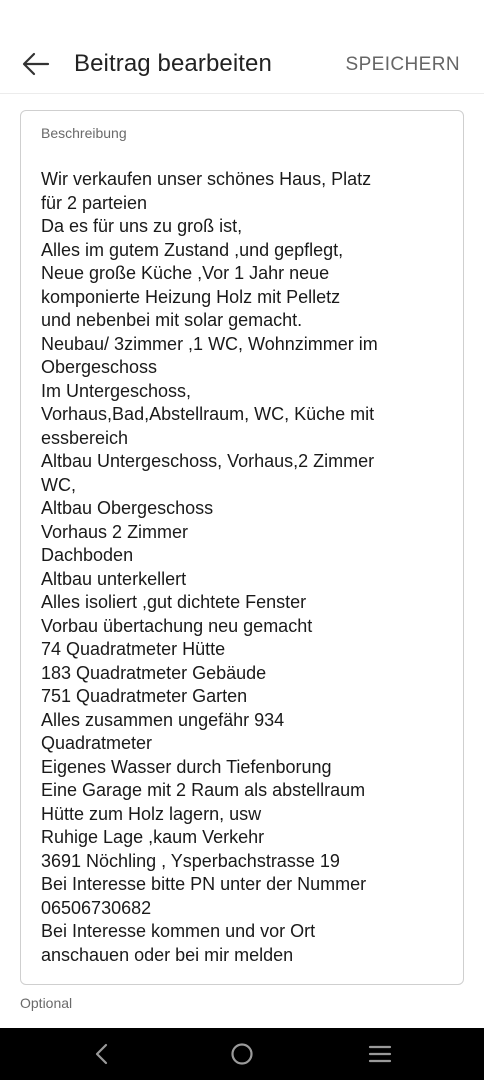 This screenshot has width=484, height=1080. What do you see at coordinates (209, 343) in the screenshot?
I see `description-line: Neubau/ 3zimmer ,1 WC, Wohnzimmer im` at bounding box center [209, 343].